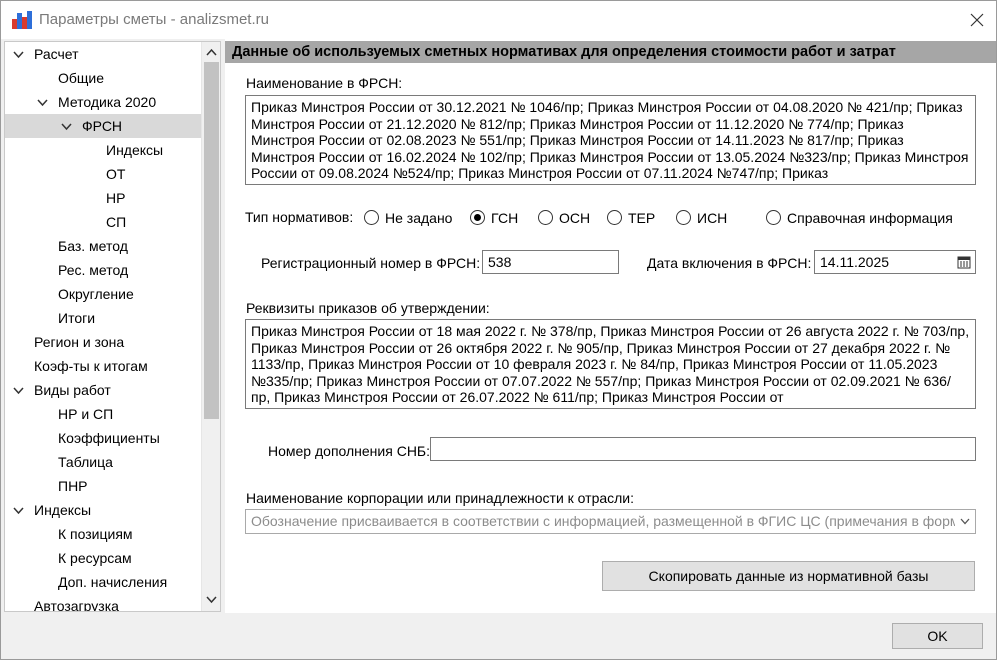 This screenshot has height=660, width=997. I want to click on tree-item: Коэф-ты к итогам, so click(103, 366).